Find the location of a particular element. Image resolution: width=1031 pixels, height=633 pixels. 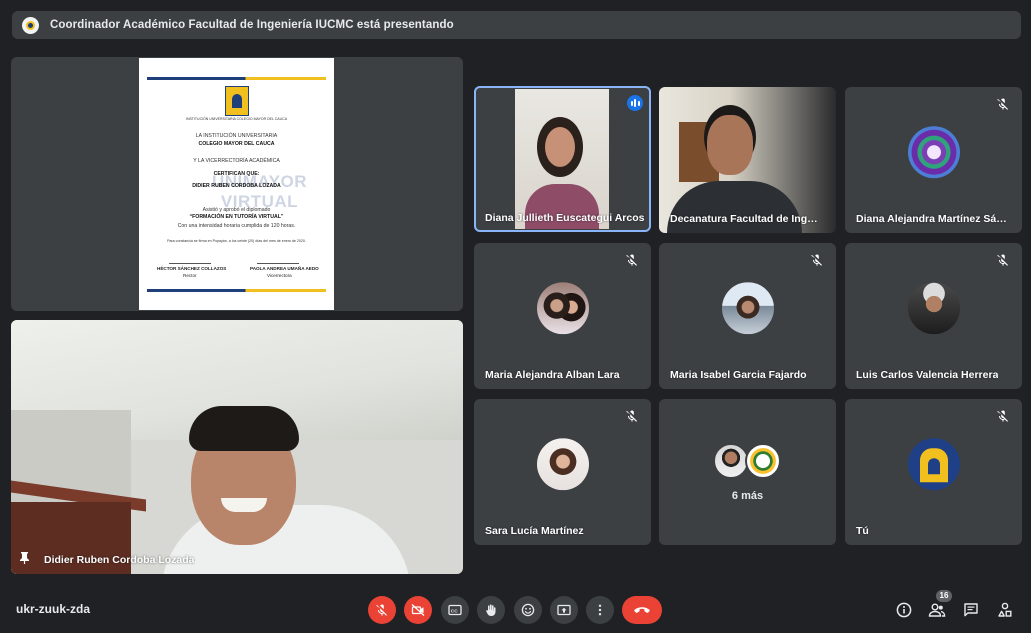

info-icon is located at coordinates (904, 610).